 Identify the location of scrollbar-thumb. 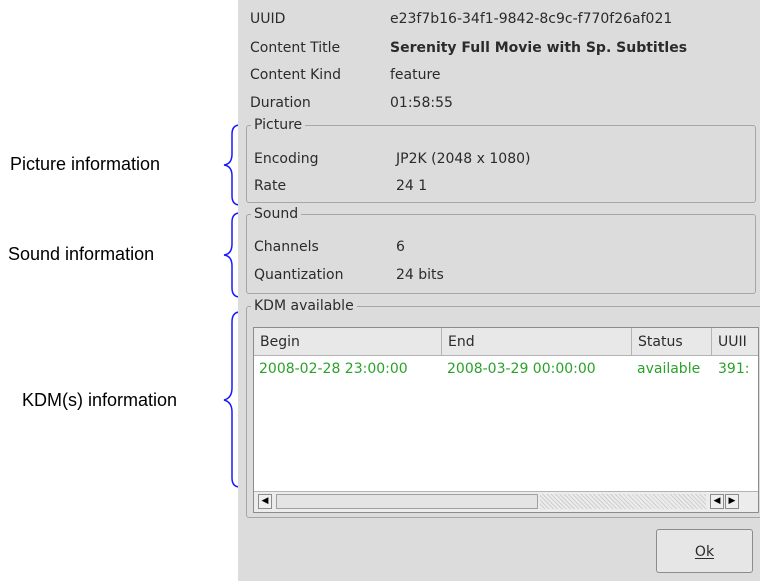
(407, 501).